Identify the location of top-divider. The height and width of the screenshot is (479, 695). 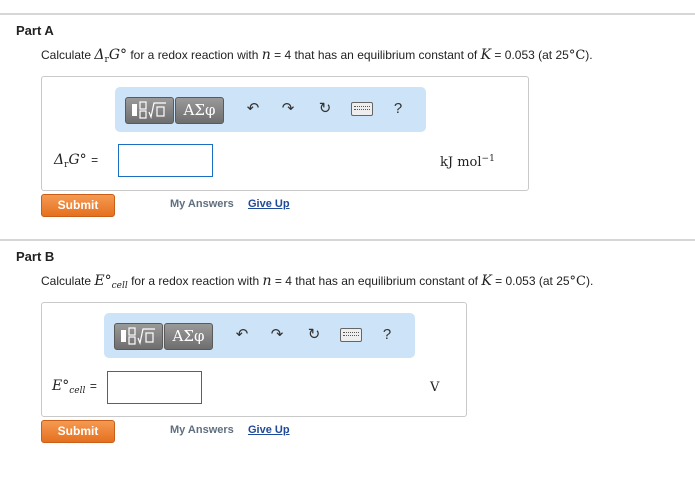
(347, 14).